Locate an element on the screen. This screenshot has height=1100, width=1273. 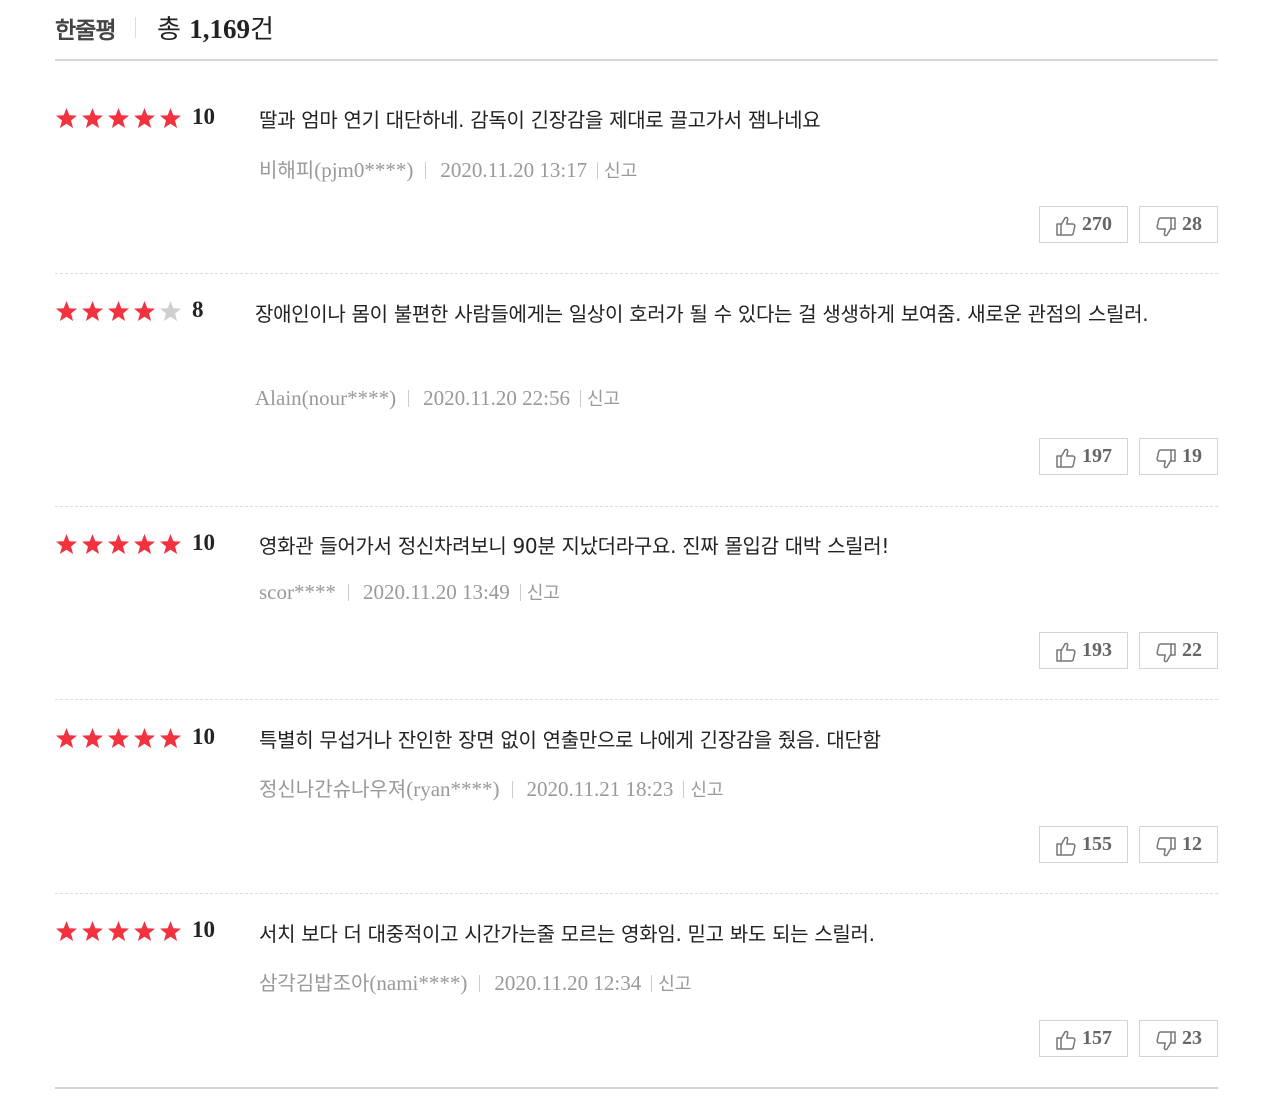
dislike-count: 28 is located at coordinates (1192, 224).